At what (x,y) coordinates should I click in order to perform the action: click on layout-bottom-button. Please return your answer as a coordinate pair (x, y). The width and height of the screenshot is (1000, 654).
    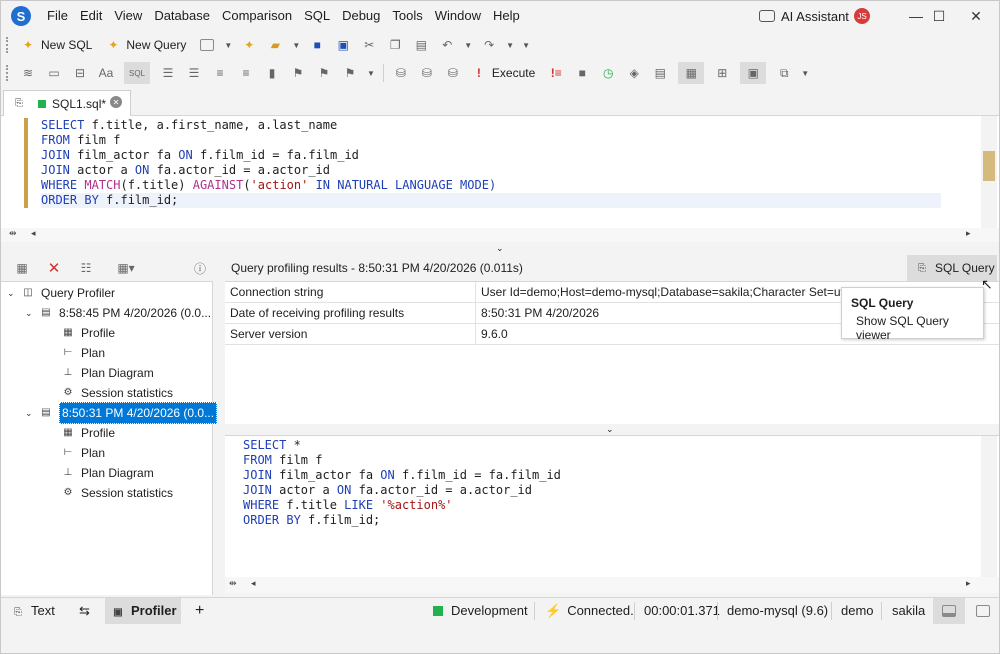
    Looking at the image, I should click on (949, 611).